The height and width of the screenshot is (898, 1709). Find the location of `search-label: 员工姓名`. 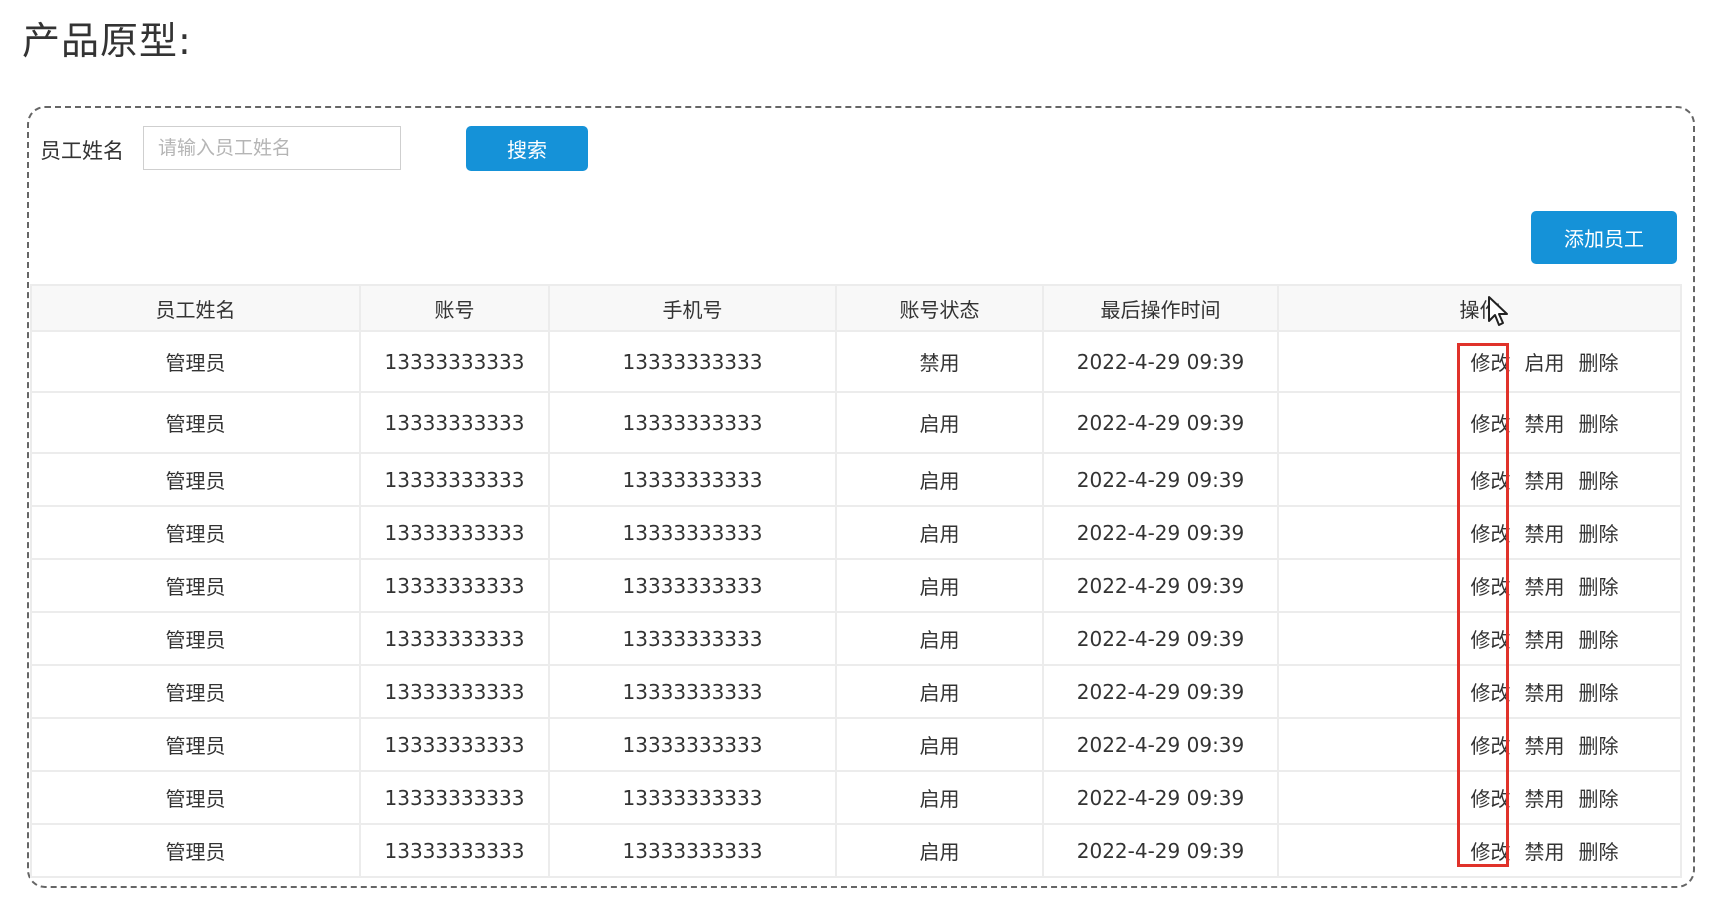

search-label: 员工姓名 is located at coordinates (82, 151).